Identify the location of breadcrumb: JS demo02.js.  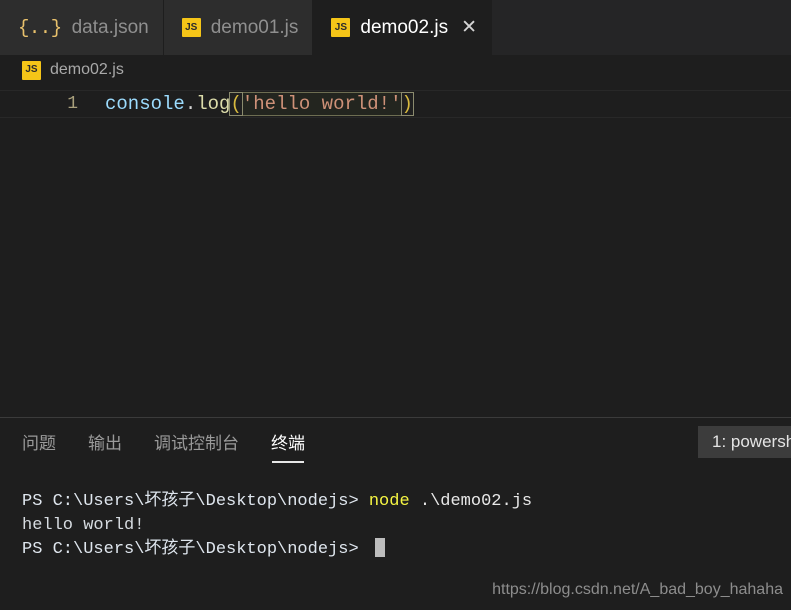
(395, 70).